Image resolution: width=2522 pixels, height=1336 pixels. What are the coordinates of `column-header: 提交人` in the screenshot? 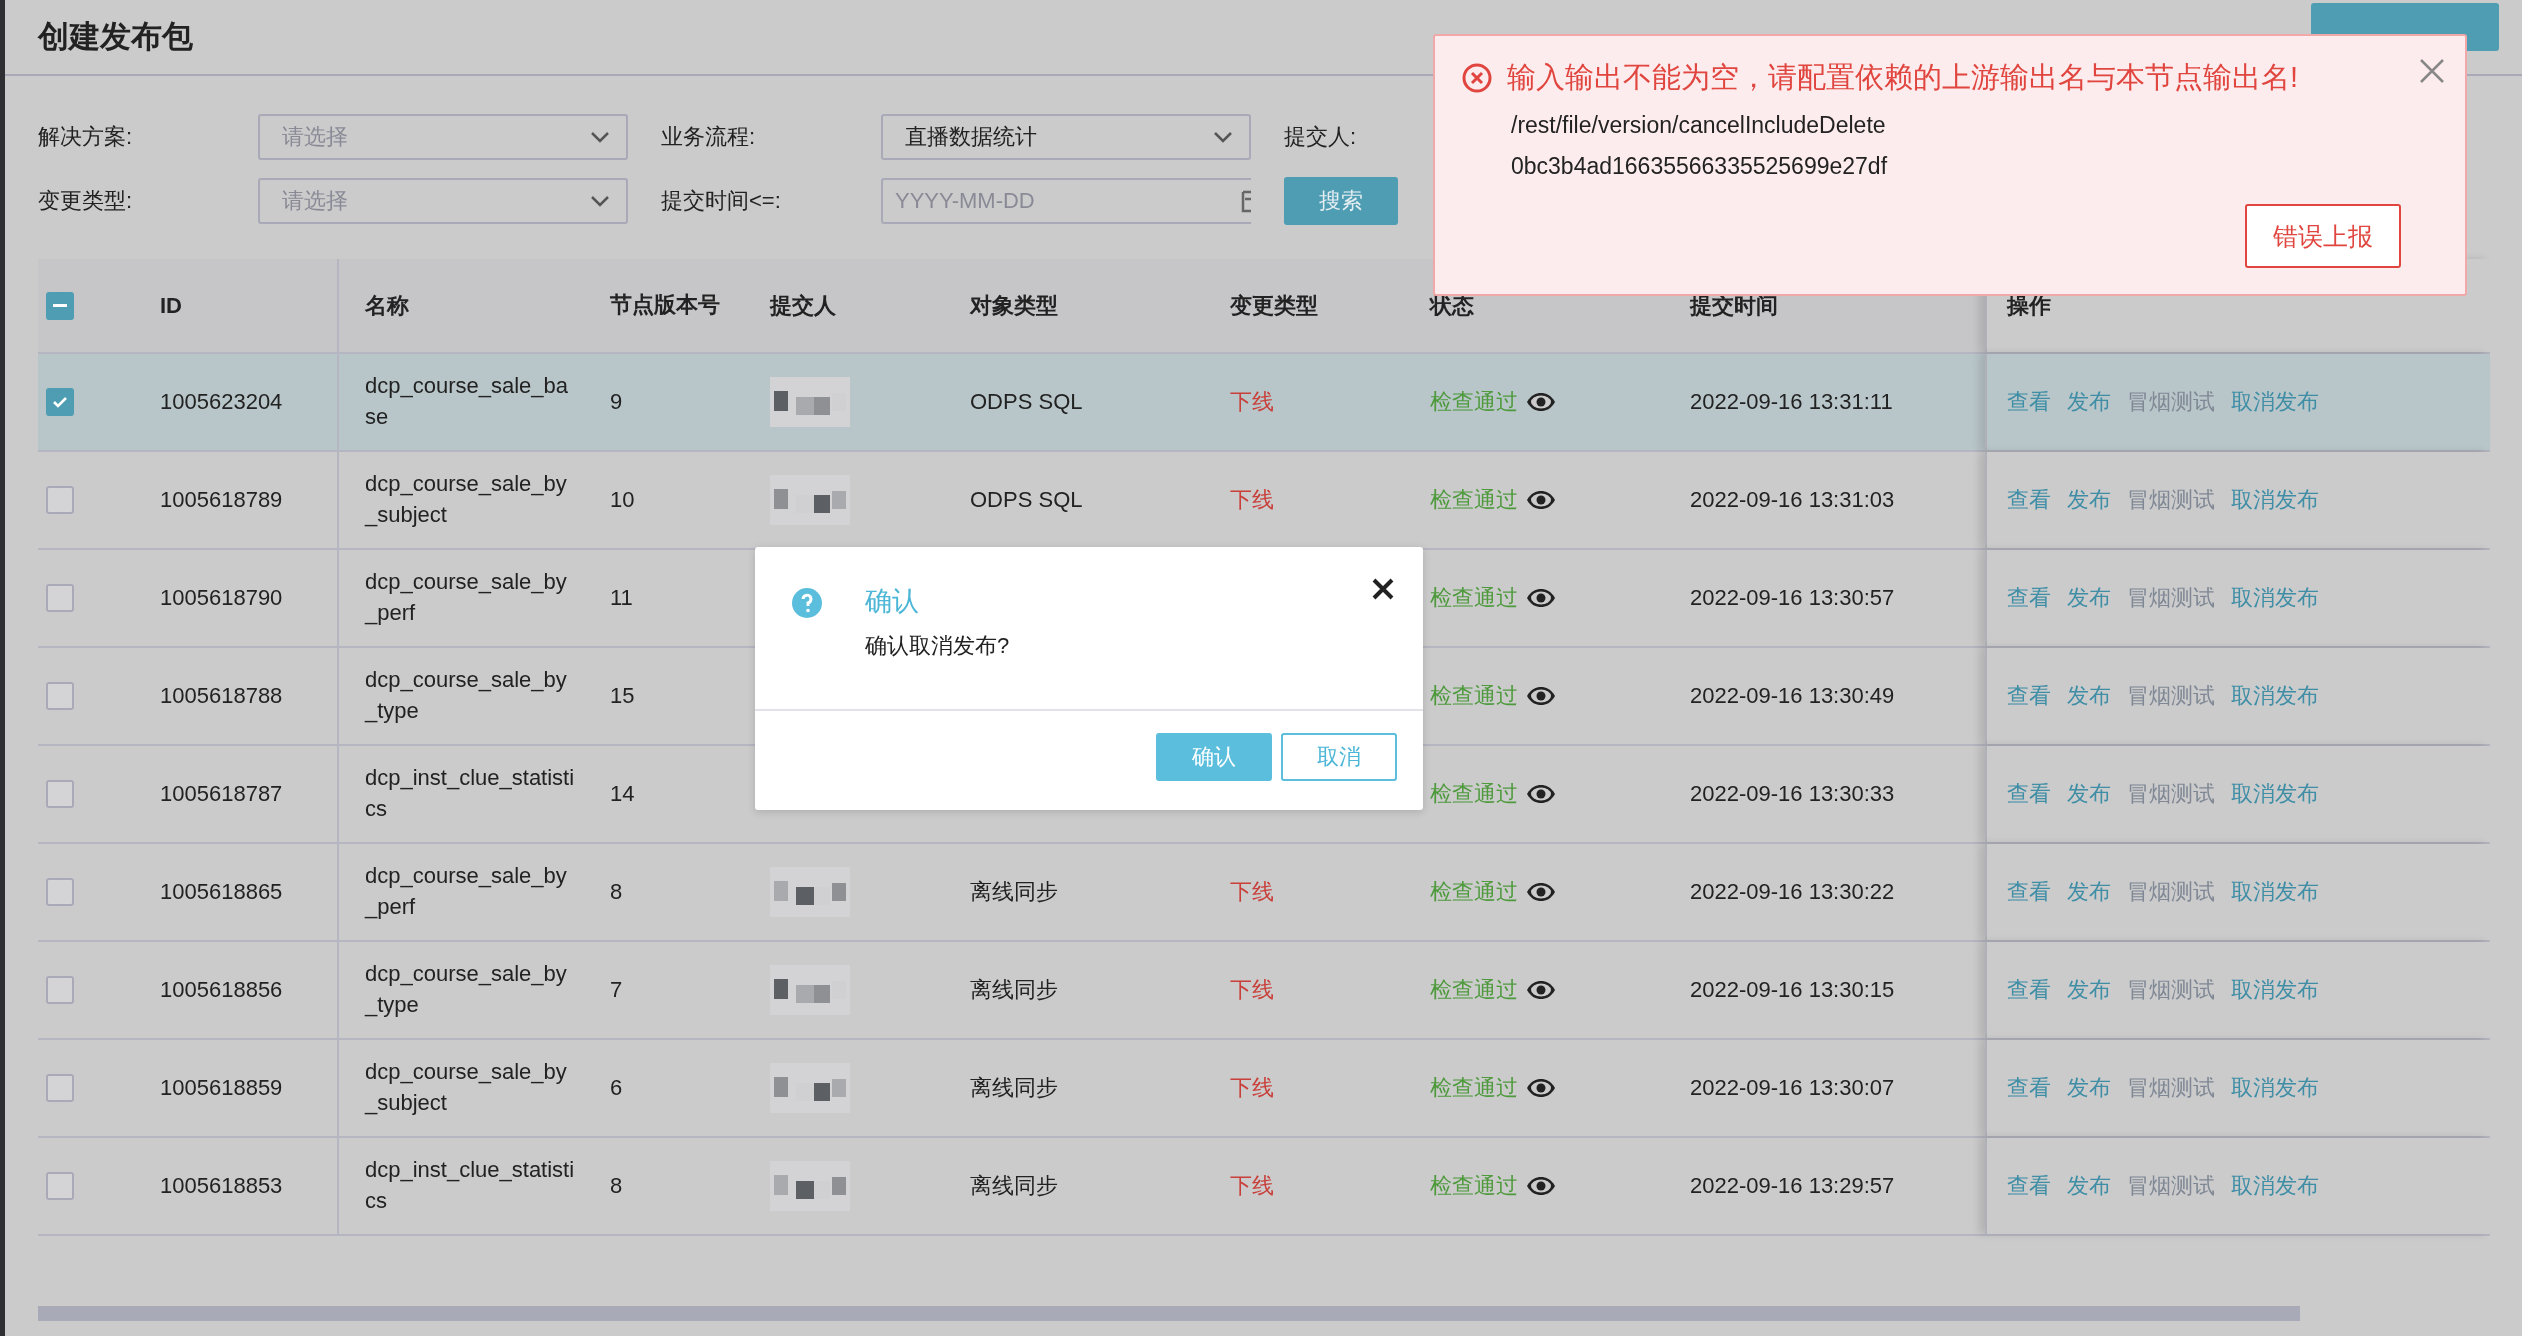 It's located at (803, 305).